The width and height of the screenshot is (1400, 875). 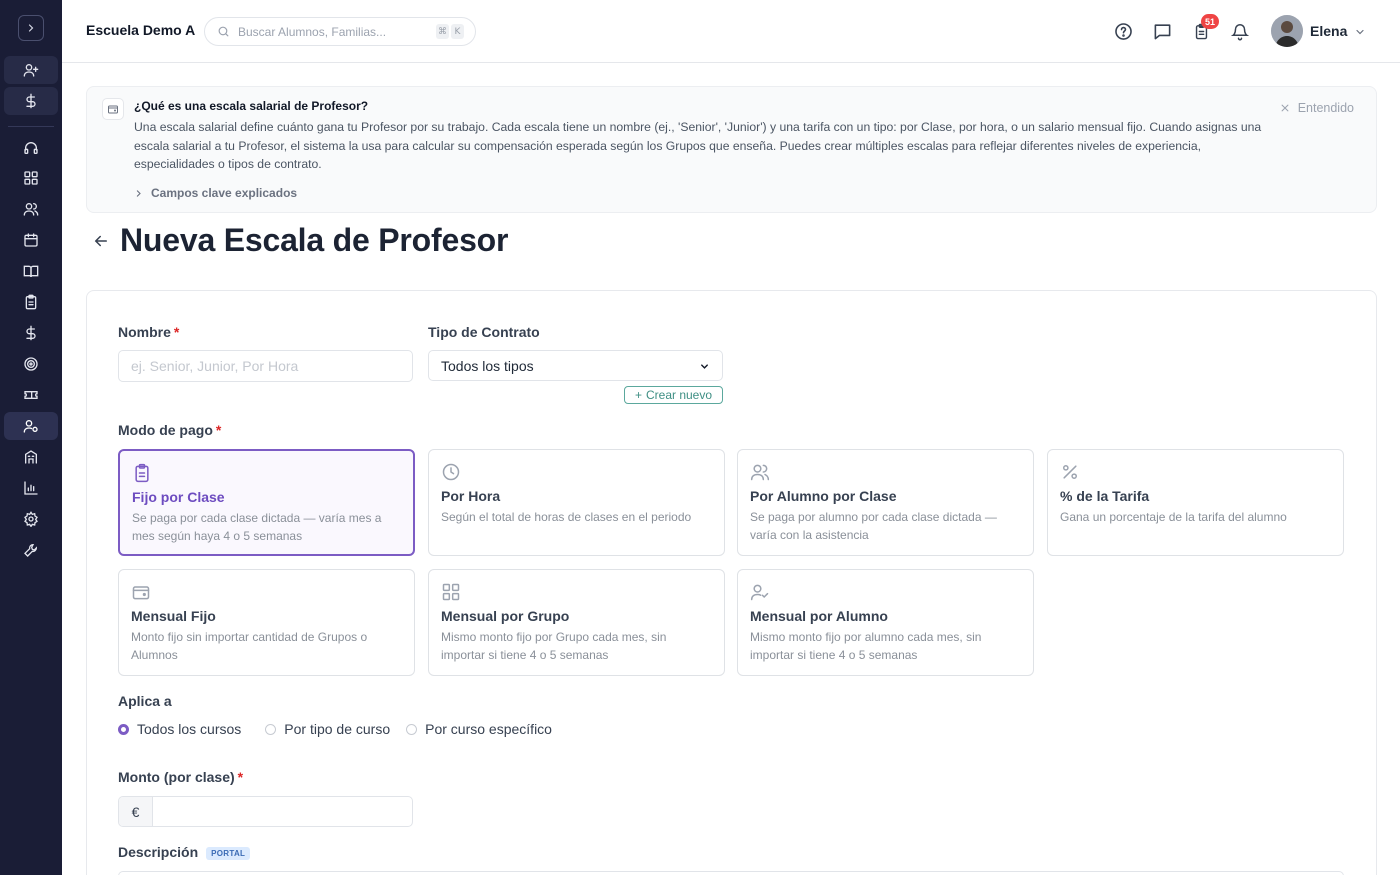 I want to click on sidebar, so click(x=31, y=437).